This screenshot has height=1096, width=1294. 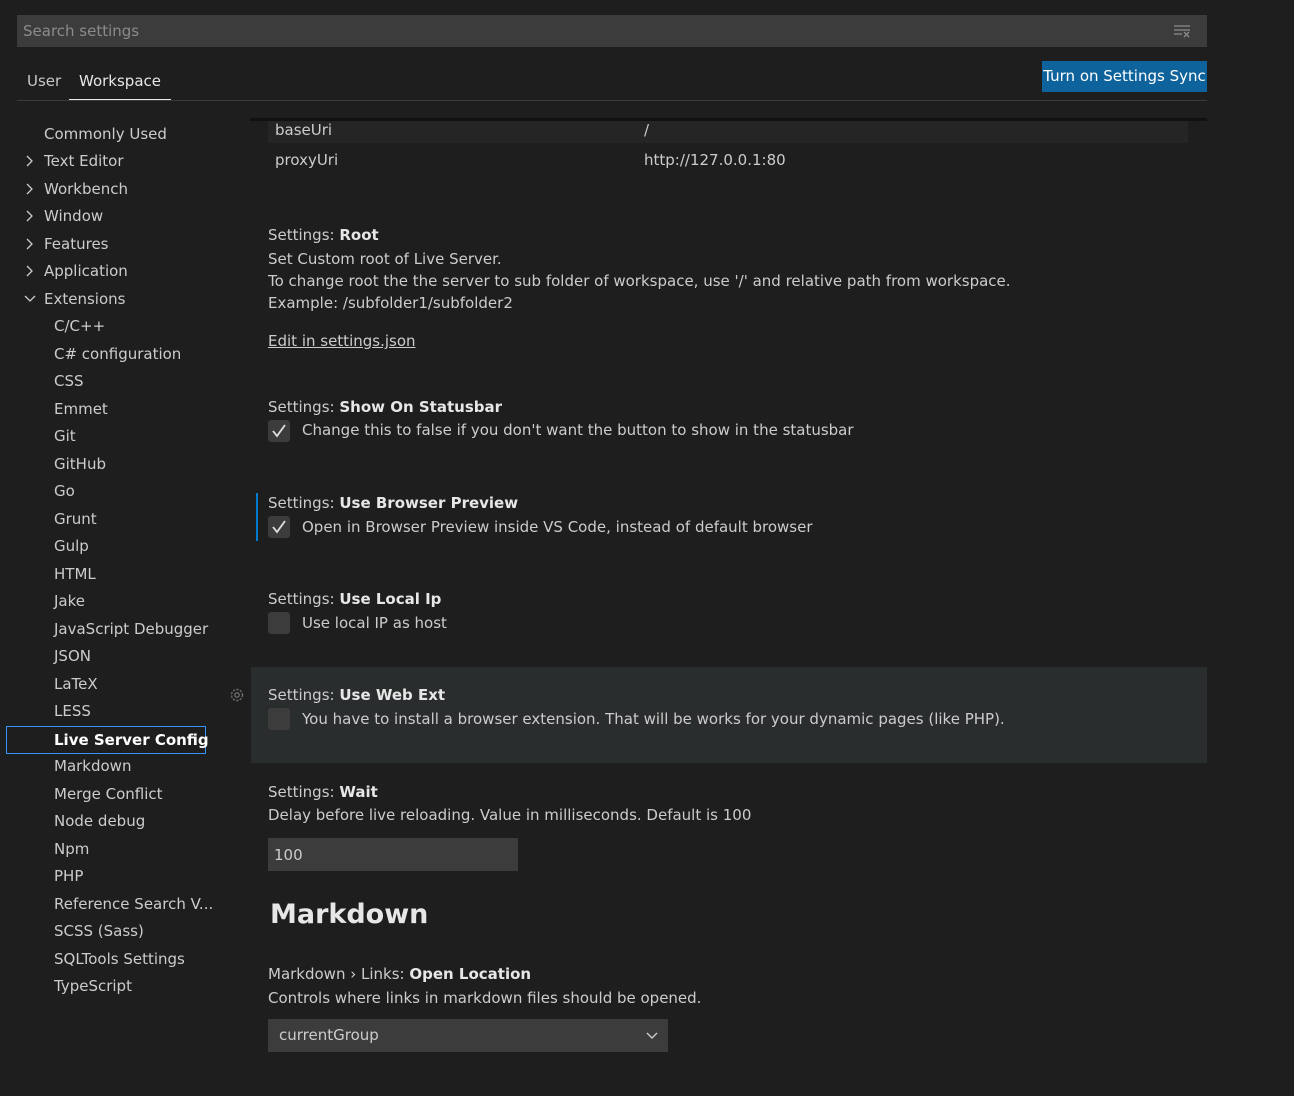 What do you see at coordinates (257, 517) in the screenshot?
I see `focus-indicator` at bounding box center [257, 517].